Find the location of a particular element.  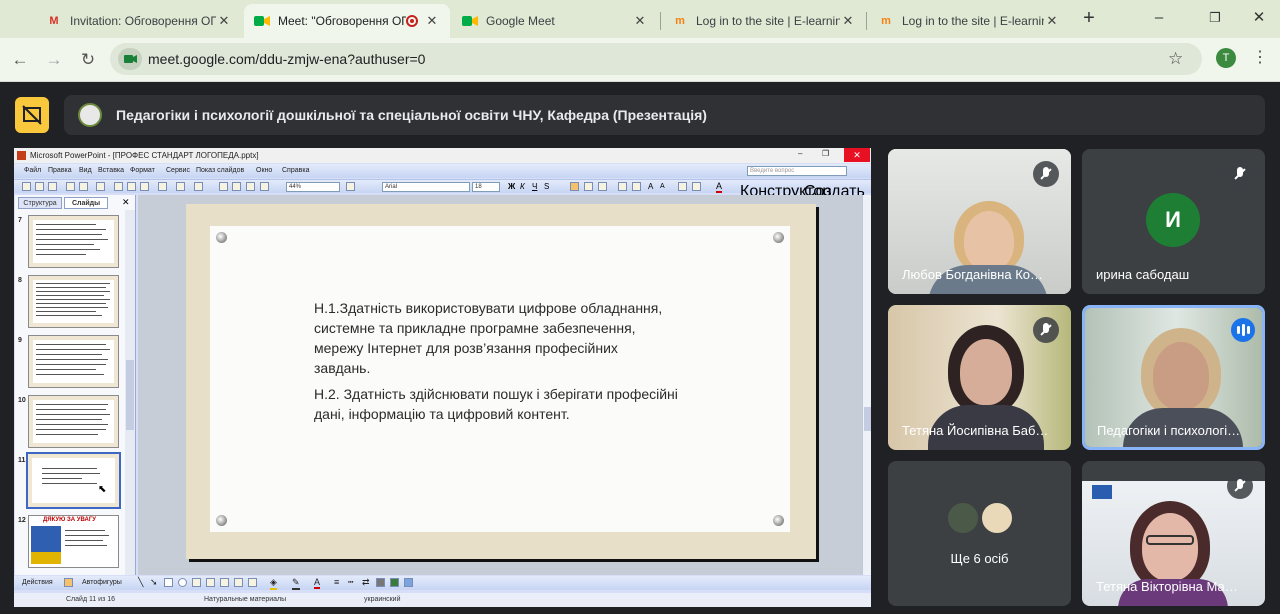

tab-meet-active: Meet: "Обговорення ОП ✕ is located at coordinates (347, 21).